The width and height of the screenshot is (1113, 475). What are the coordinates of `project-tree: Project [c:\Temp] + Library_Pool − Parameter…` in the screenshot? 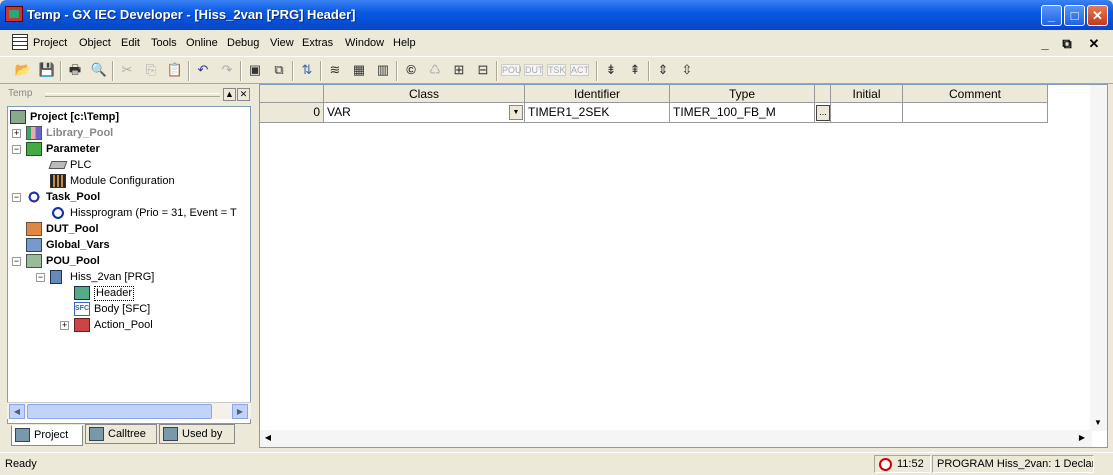 It's located at (129, 265).